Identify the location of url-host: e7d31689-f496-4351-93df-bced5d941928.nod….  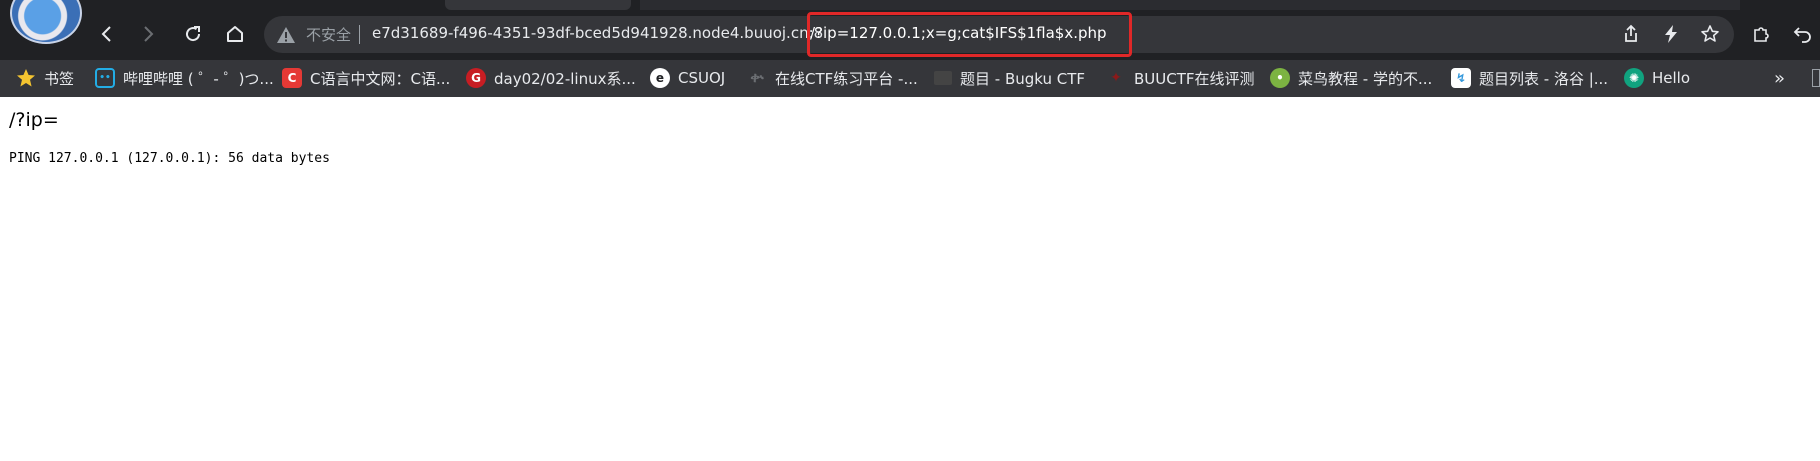
(597, 33).